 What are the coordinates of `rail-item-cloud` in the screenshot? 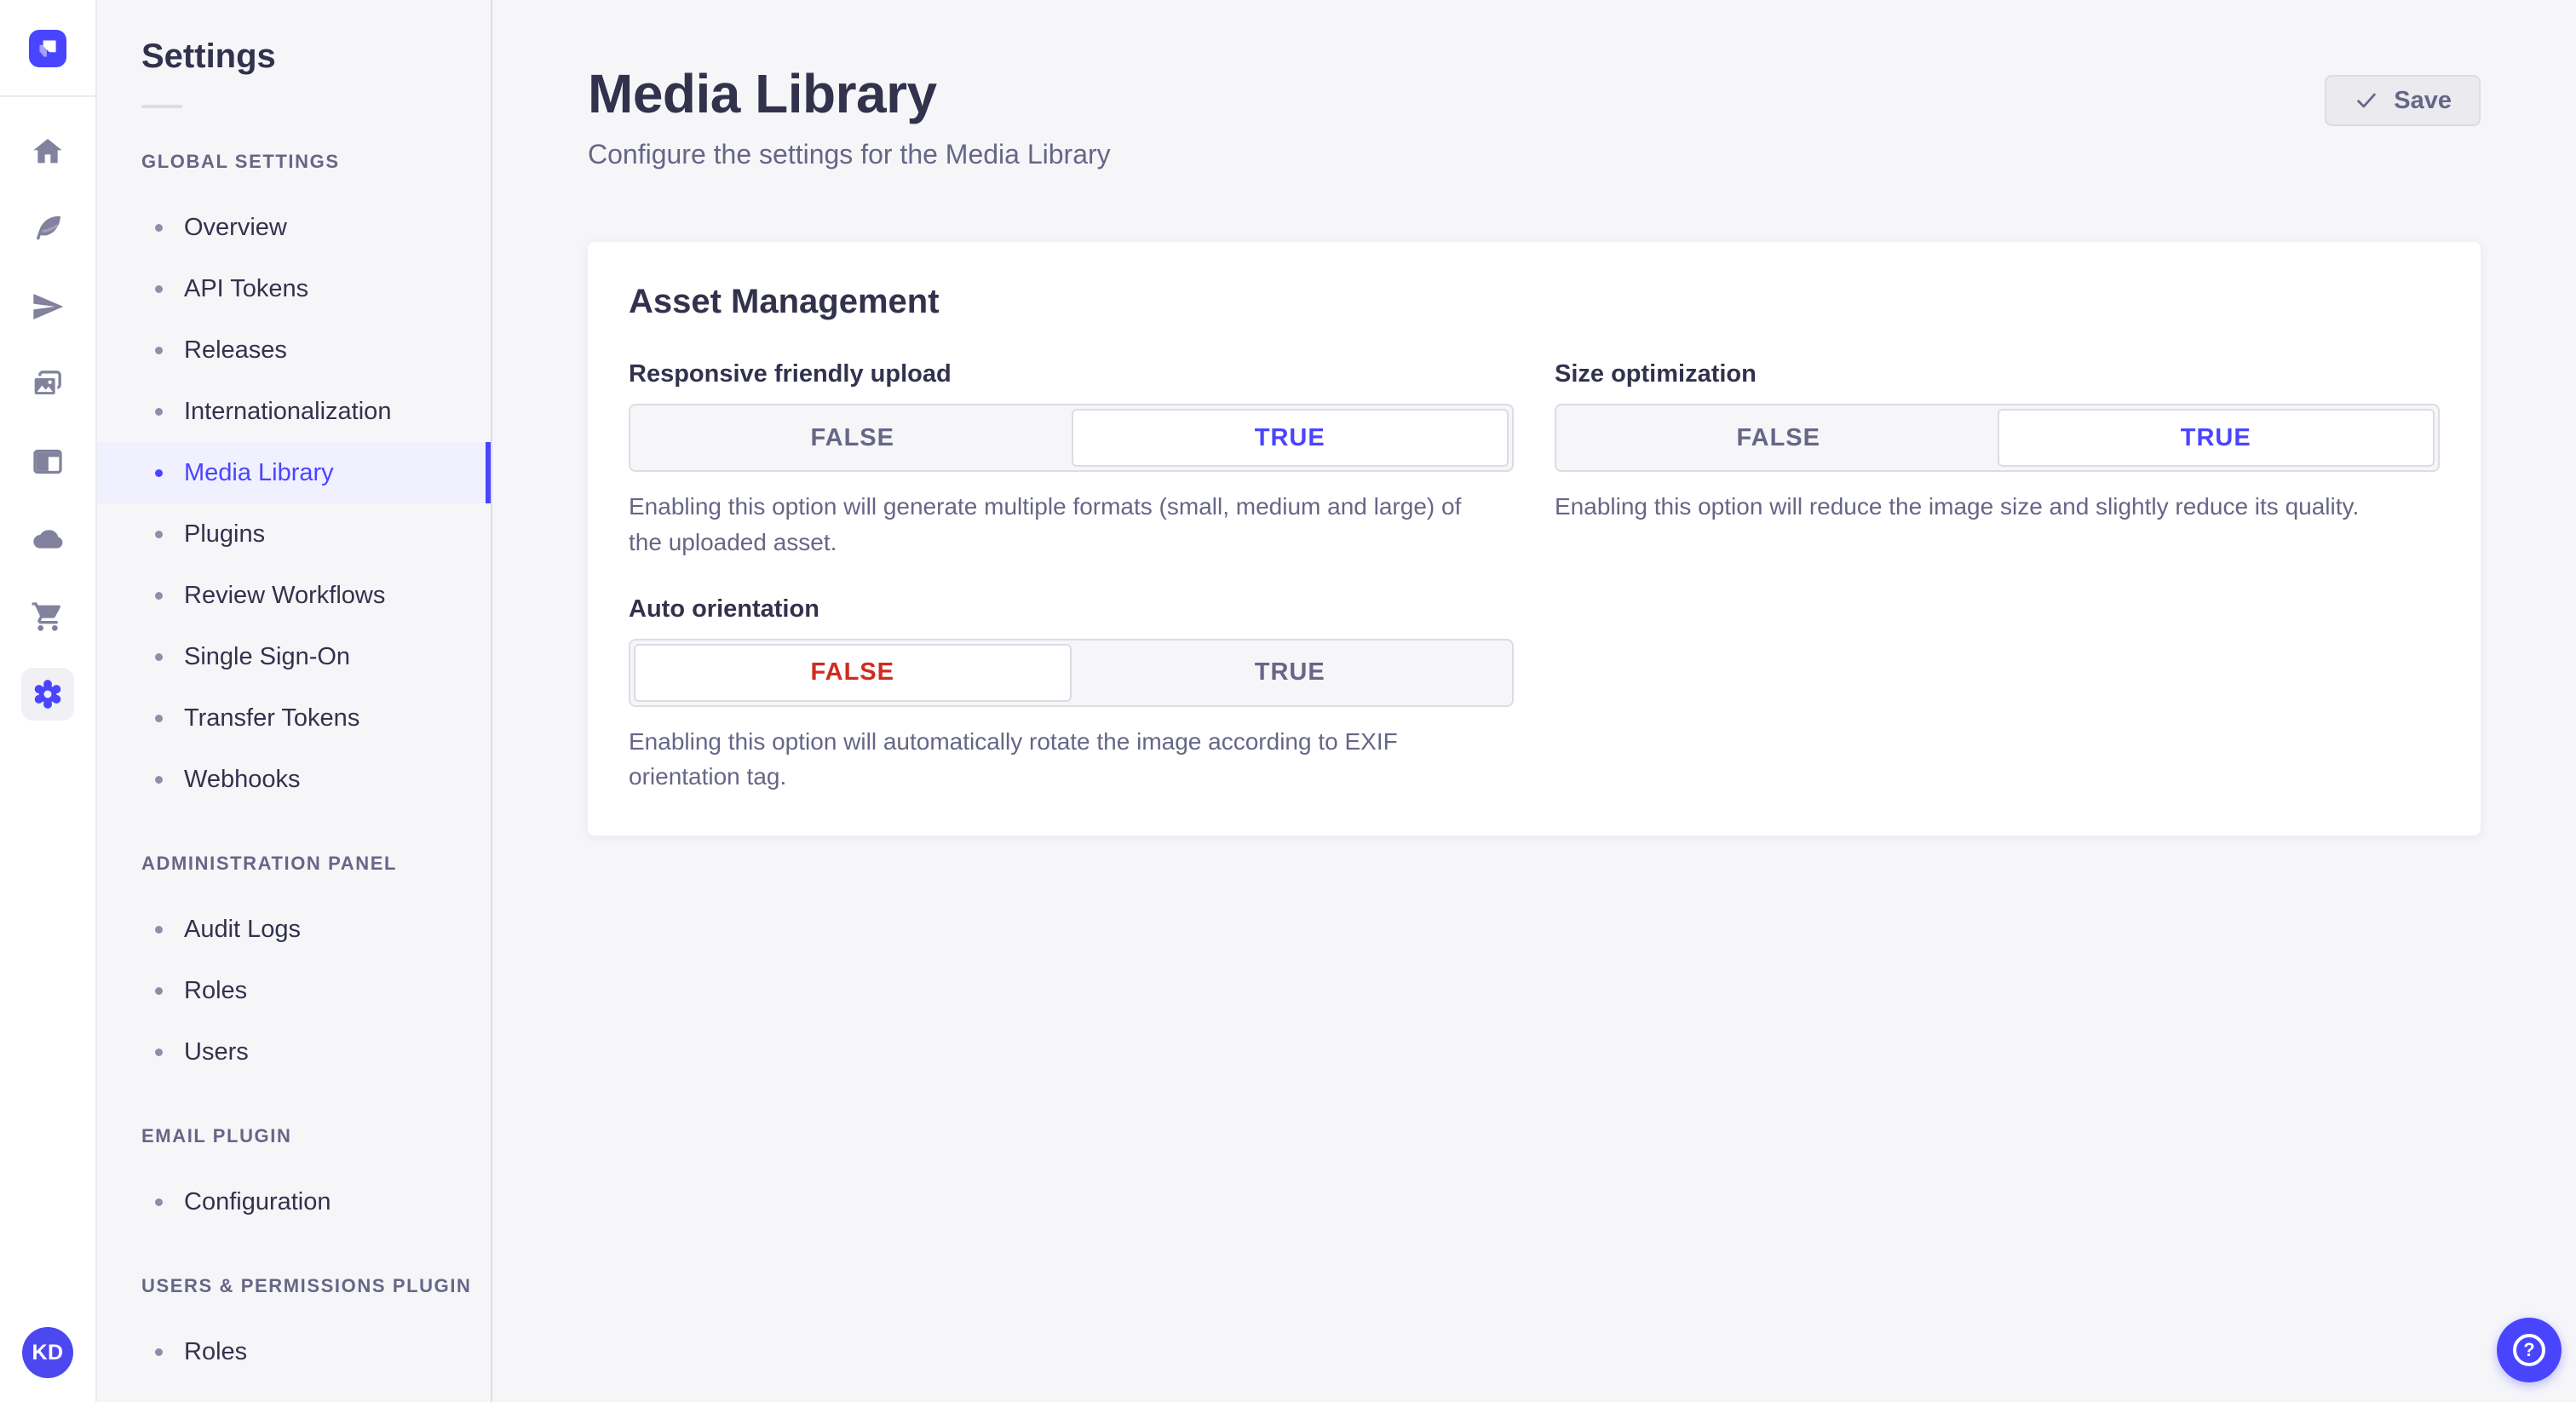 It's located at (48, 539).